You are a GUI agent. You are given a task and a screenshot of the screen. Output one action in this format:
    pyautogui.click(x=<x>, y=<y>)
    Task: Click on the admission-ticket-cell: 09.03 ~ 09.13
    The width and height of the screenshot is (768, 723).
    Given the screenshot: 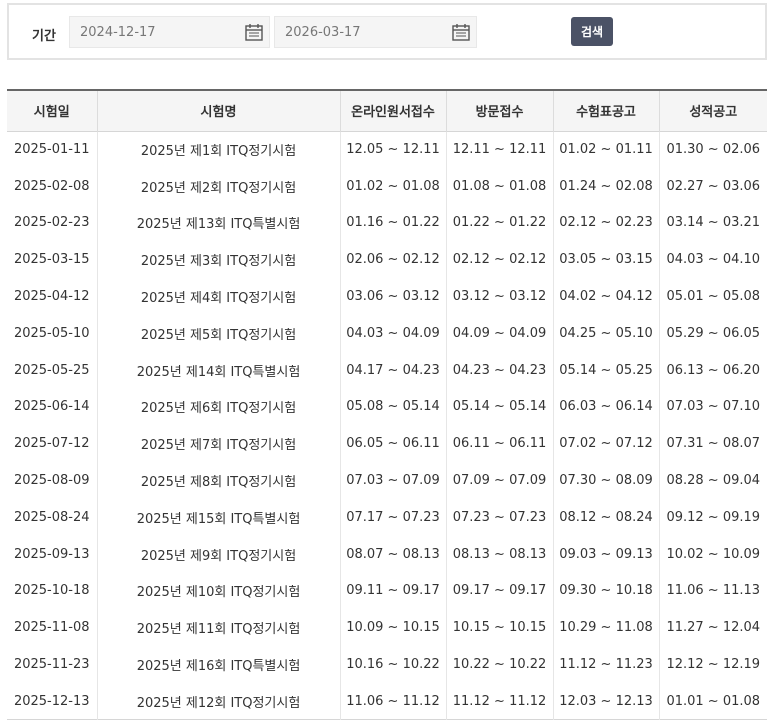 What is the action you would take?
    pyautogui.click(x=605, y=554)
    